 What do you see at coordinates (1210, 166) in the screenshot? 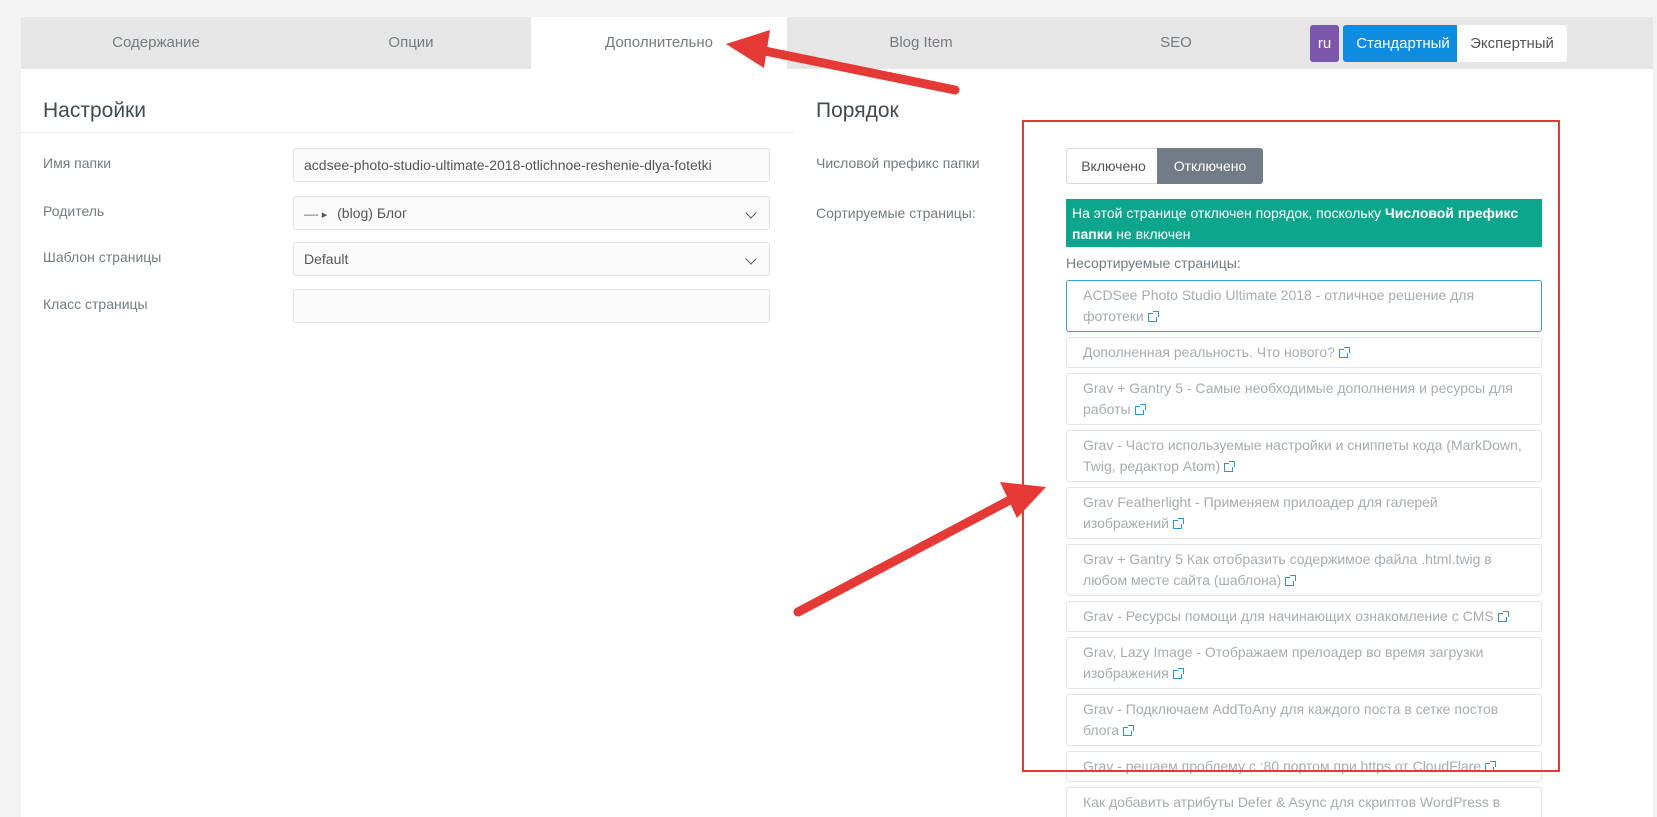
I see `prefix-disabled-button: Отключено` at bounding box center [1210, 166].